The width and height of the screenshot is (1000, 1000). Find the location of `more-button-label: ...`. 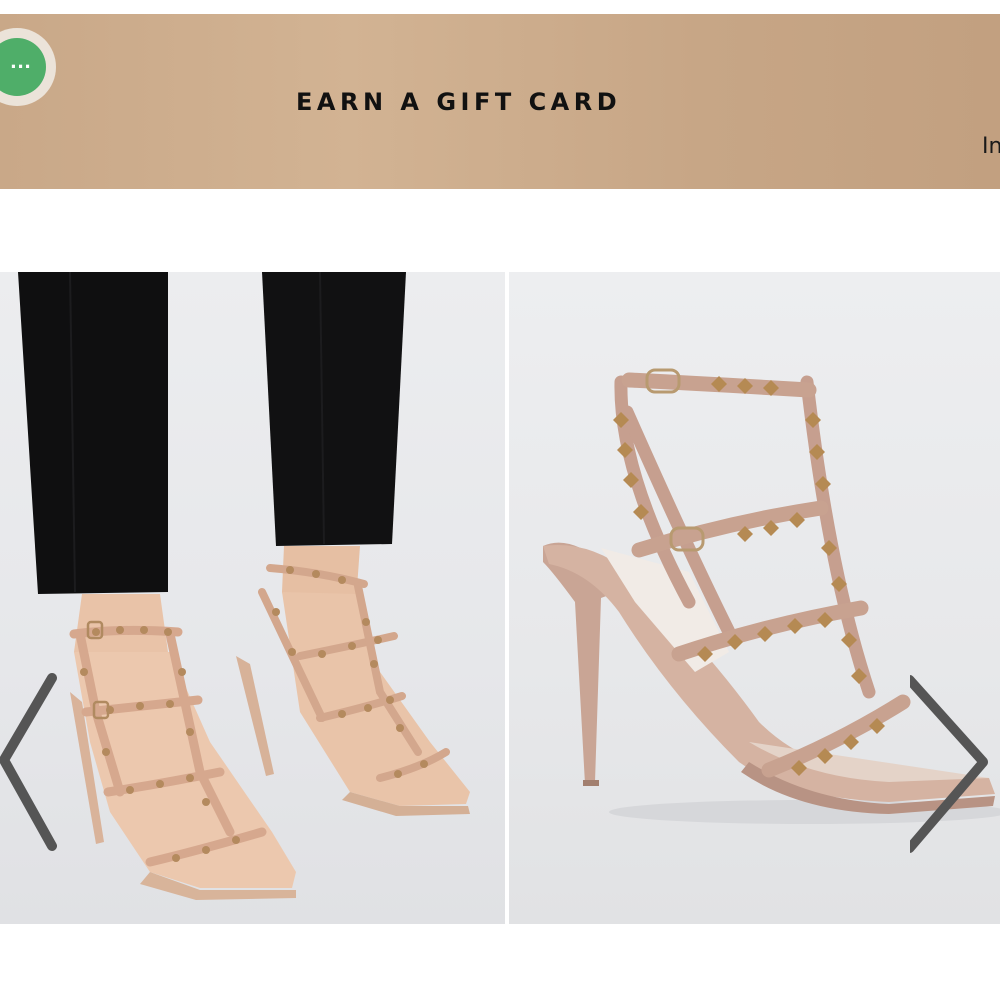

more-button-label: ... is located at coordinates (21, 60).